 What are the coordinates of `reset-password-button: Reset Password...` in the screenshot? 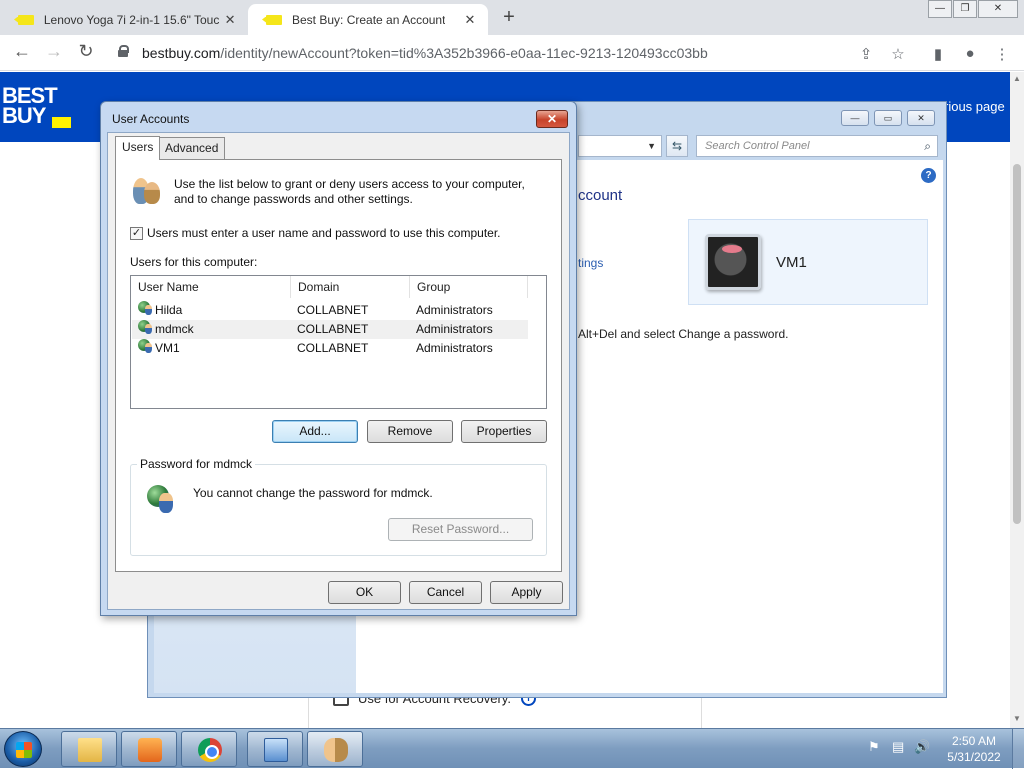 It's located at (460, 529).